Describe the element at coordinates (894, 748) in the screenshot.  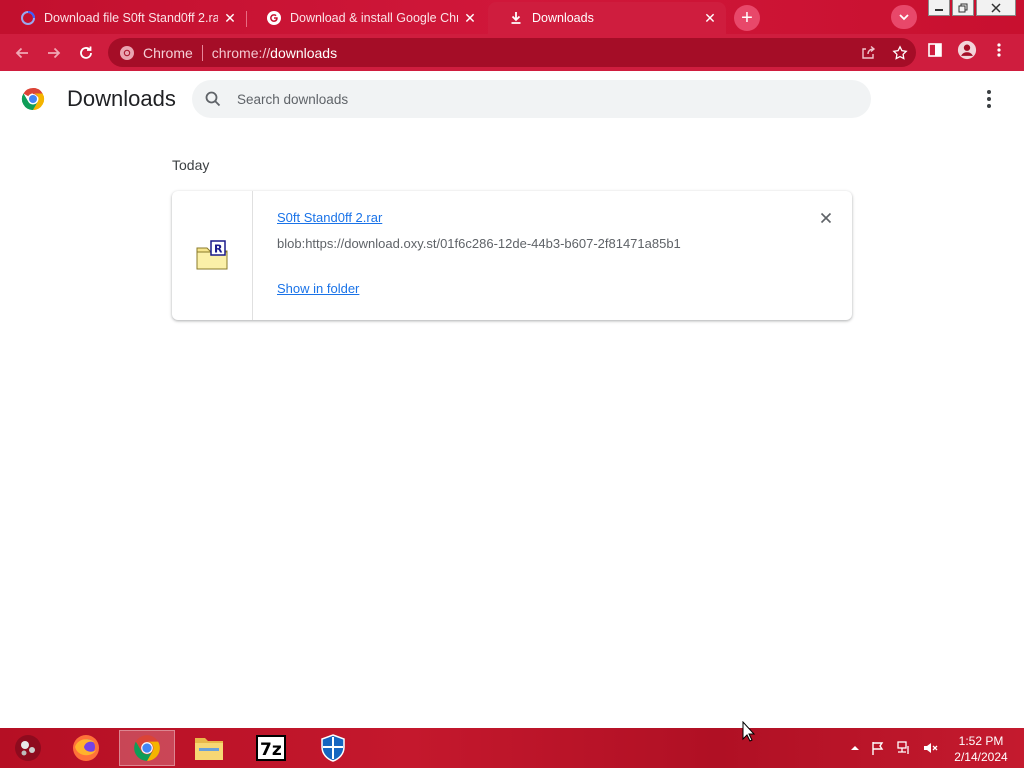
I see `system-tray` at that location.